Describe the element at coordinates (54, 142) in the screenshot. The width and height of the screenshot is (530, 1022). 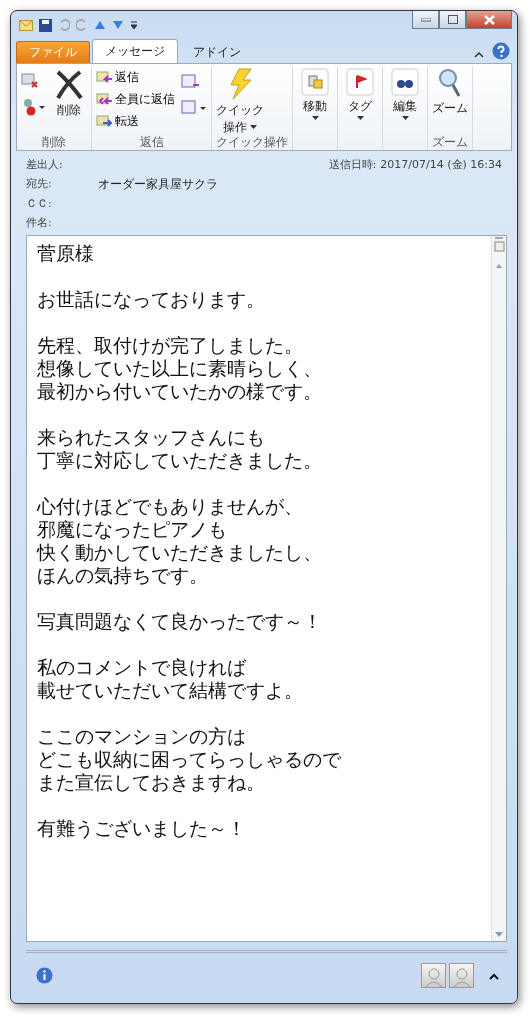
I see `group-label: 削除` at that location.